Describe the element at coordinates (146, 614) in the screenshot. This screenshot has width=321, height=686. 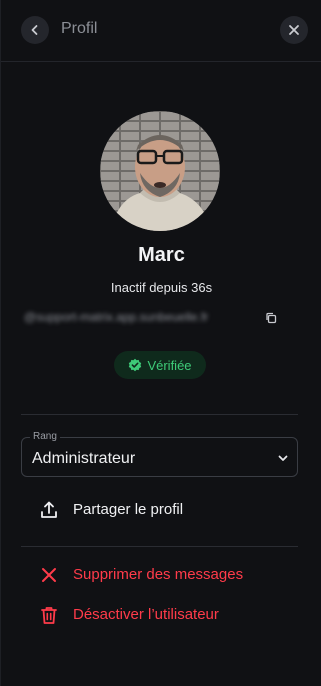
I see `deactivate-user-label: Désactiver l’utilisateur` at that location.